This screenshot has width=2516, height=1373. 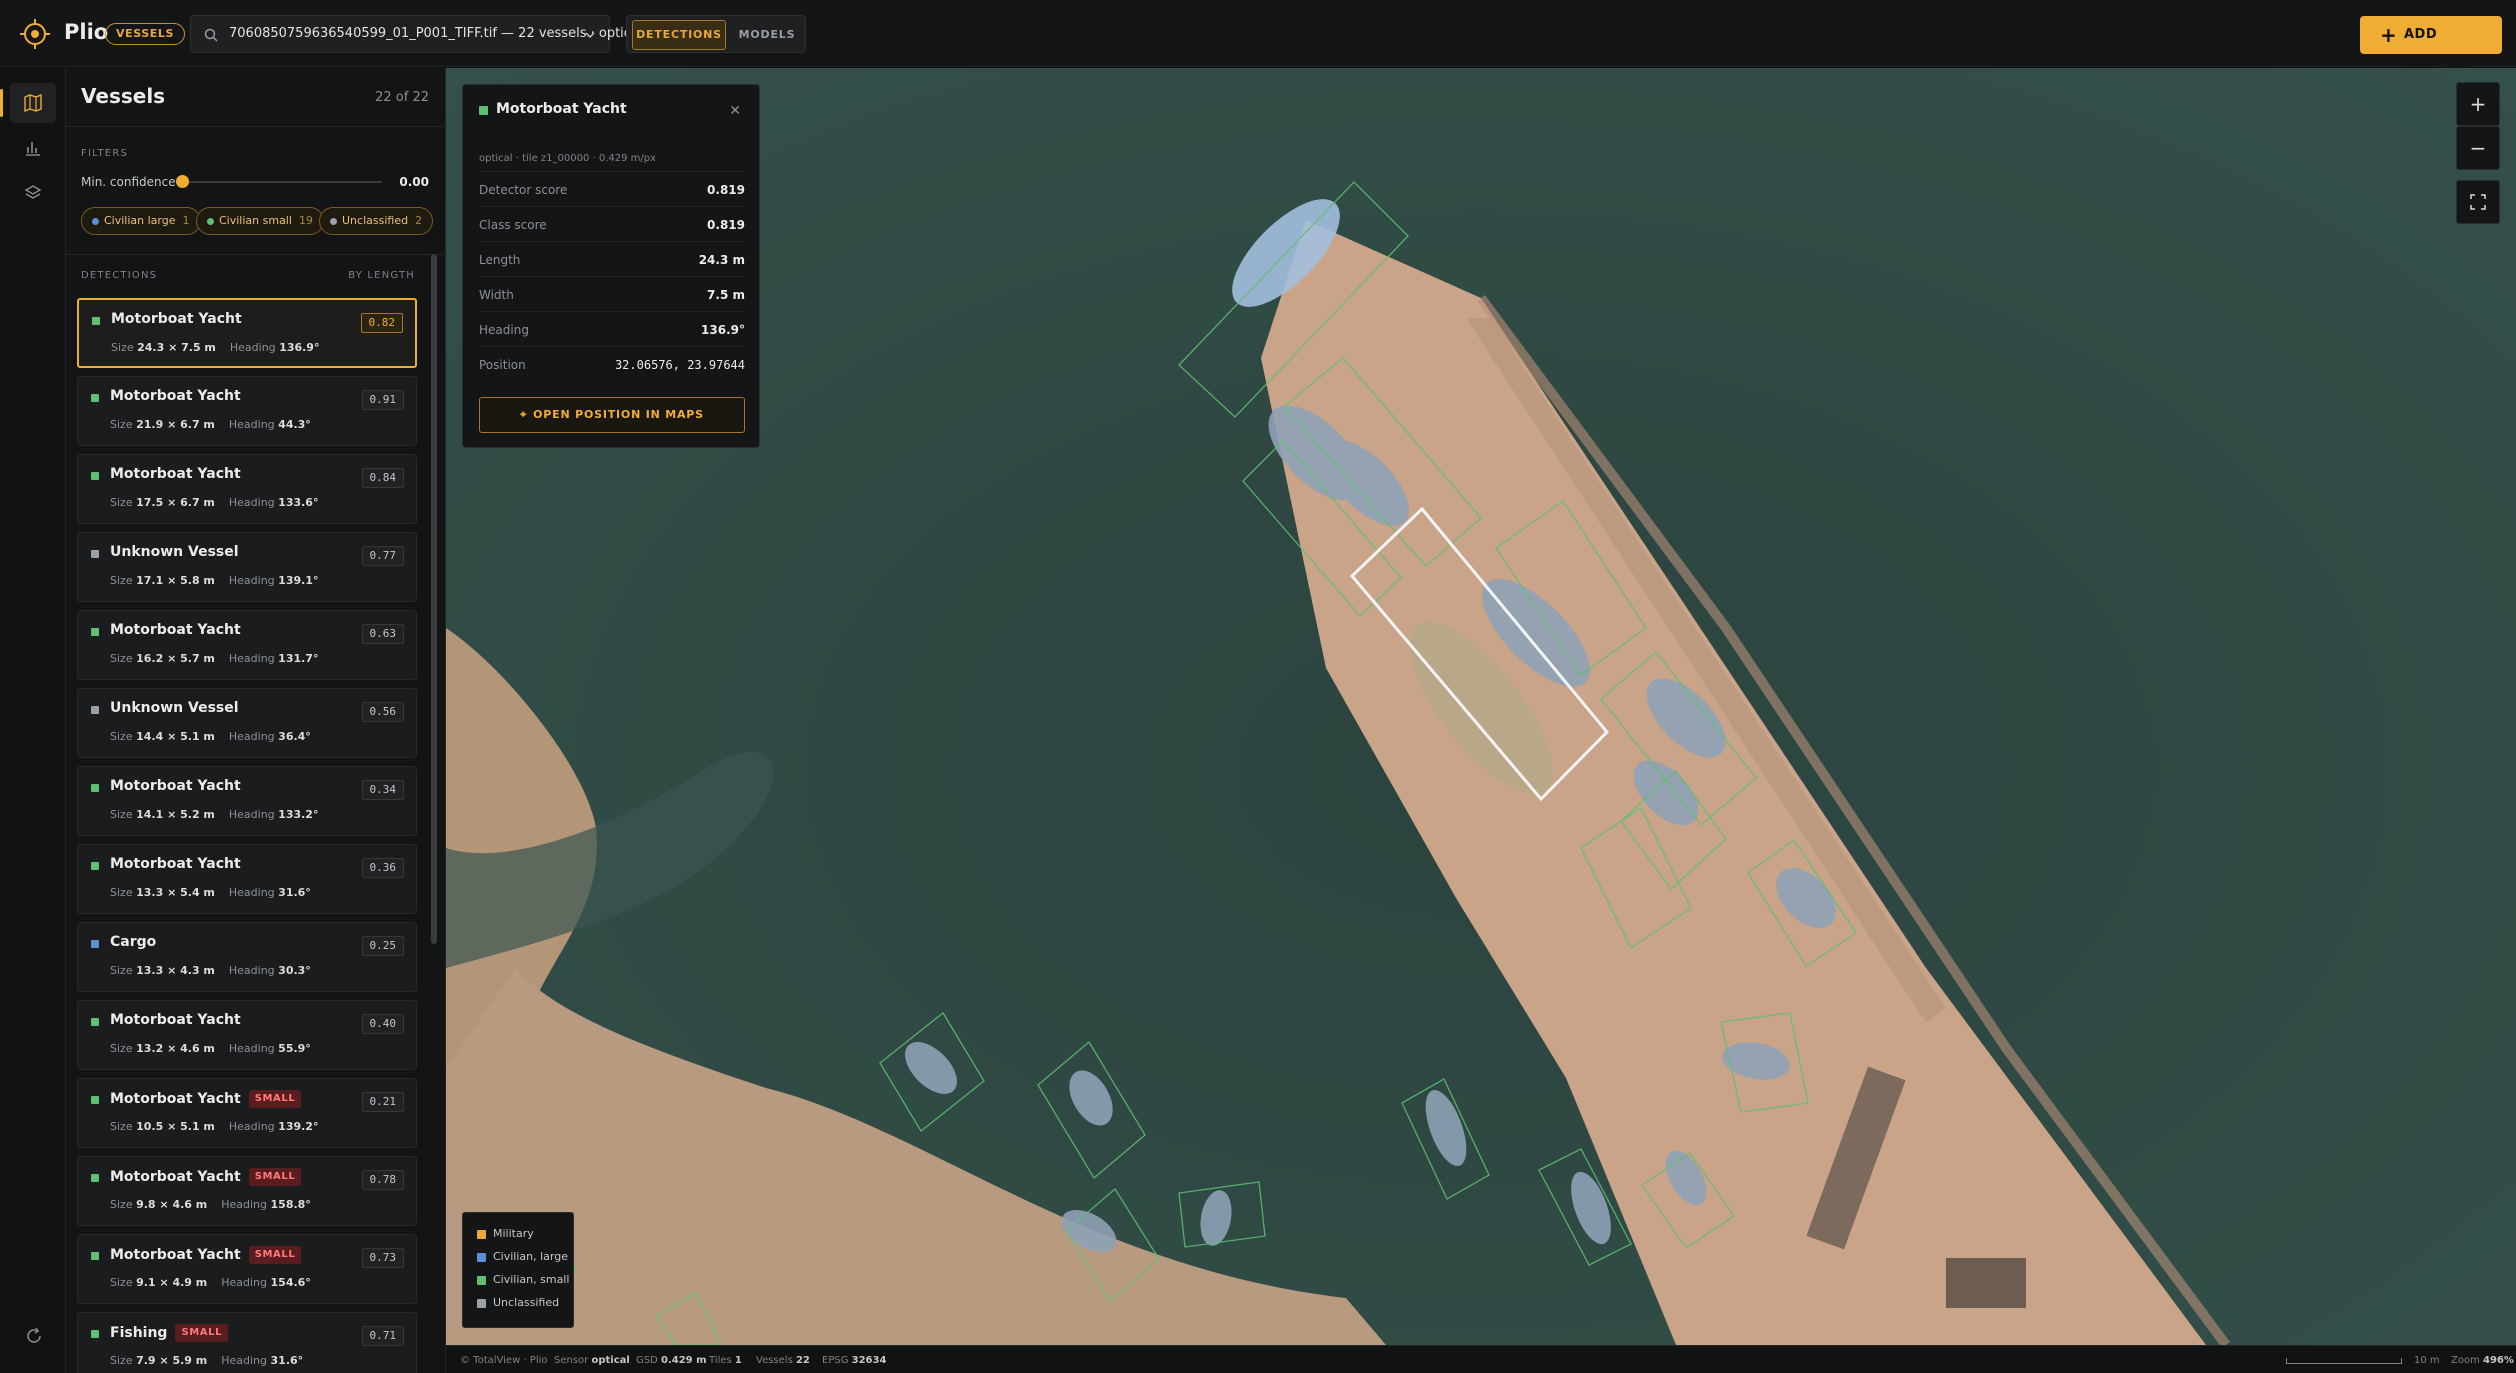 I want to click on detection-meta: Size 7.9 × 5.9 m Heading 31.6°, so click(x=206, y=1360).